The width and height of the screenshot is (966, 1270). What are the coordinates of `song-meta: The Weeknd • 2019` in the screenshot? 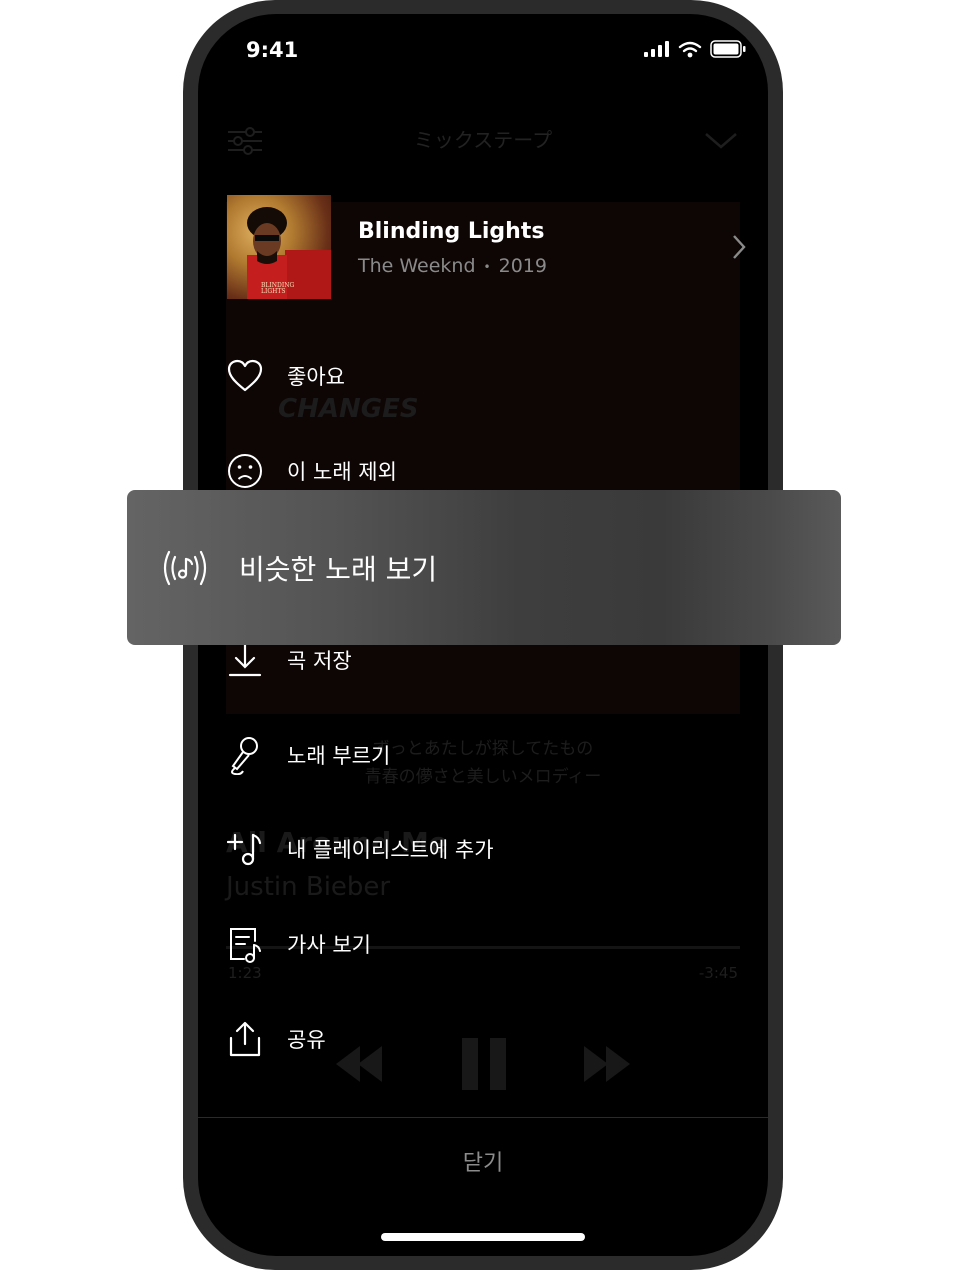 It's located at (452, 266).